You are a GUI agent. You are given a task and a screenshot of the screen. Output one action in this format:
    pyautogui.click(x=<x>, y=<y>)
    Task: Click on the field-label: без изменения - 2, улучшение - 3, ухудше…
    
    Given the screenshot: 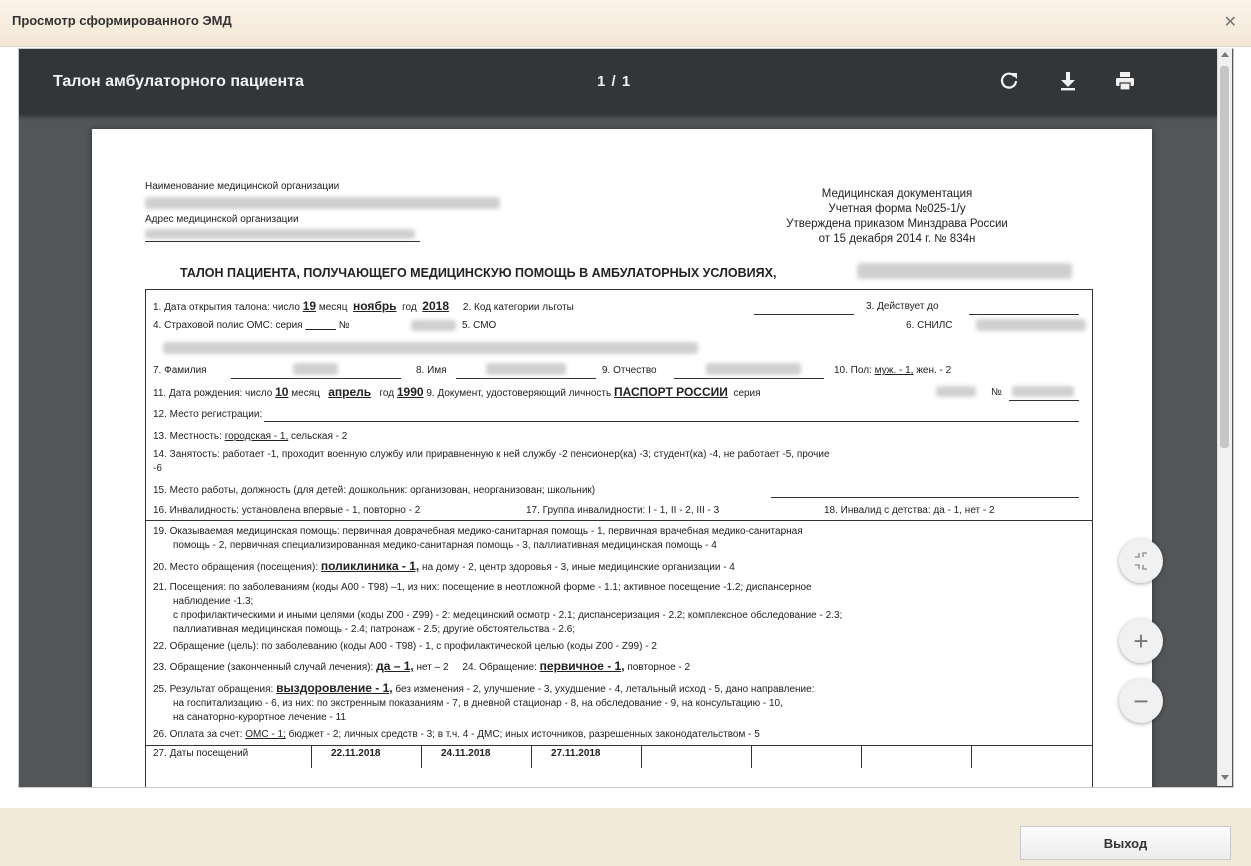 What is the action you would take?
    pyautogui.click(x=605, y=689)
    